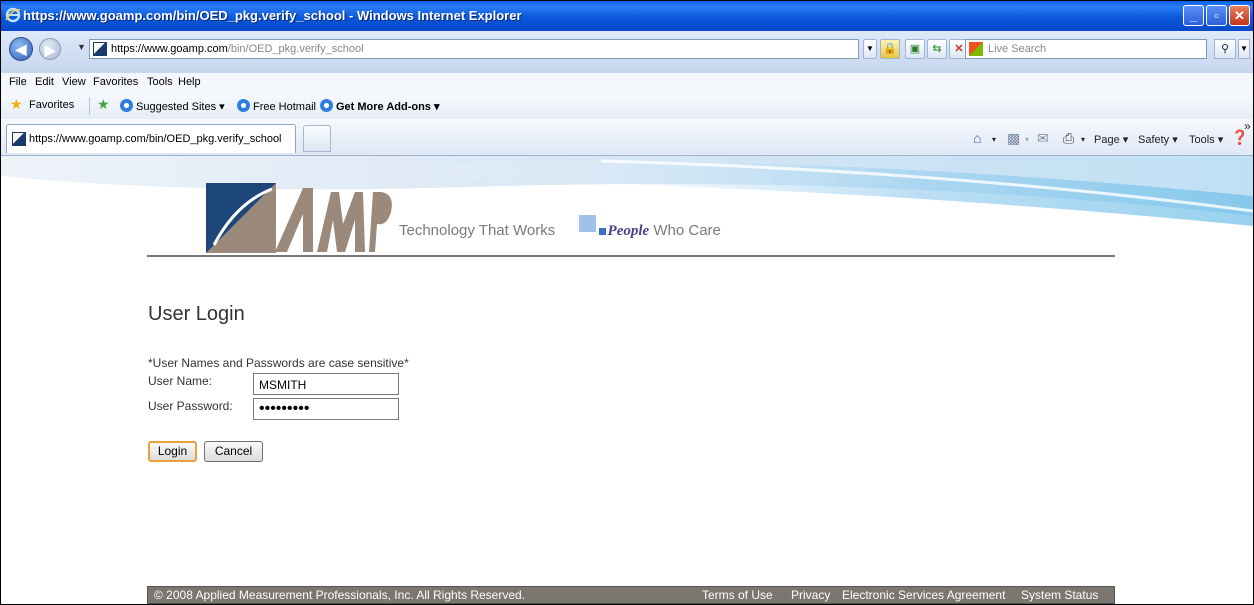 The width and height of the screenshot is (1254, 605). What do you see at coordinates (18, 82) in the screenshot?
I see `menu-file: File` at bounding box center [18, 82].